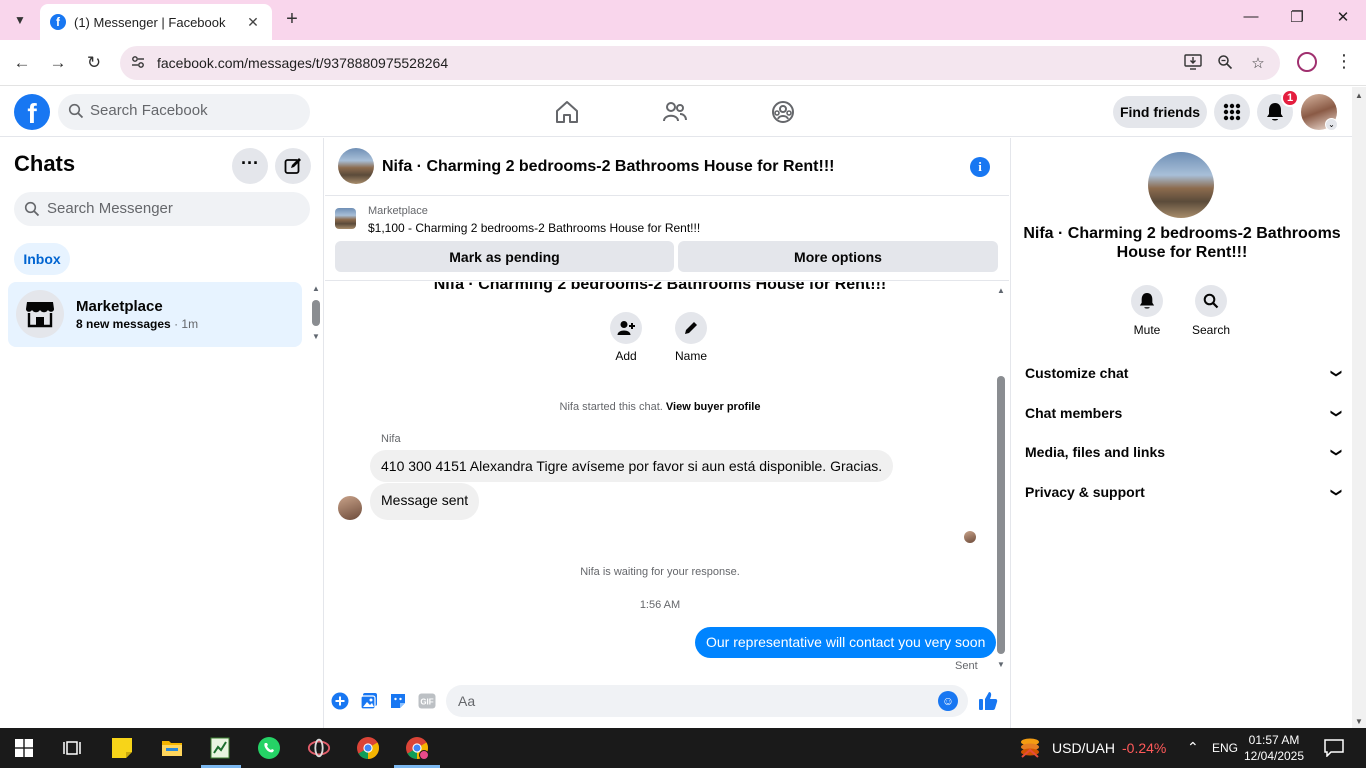 This screenshot has width=1366, height=768. Describe the element at coordinates (398, 701) in the screenshot. I see `sticker-icon` at that location.